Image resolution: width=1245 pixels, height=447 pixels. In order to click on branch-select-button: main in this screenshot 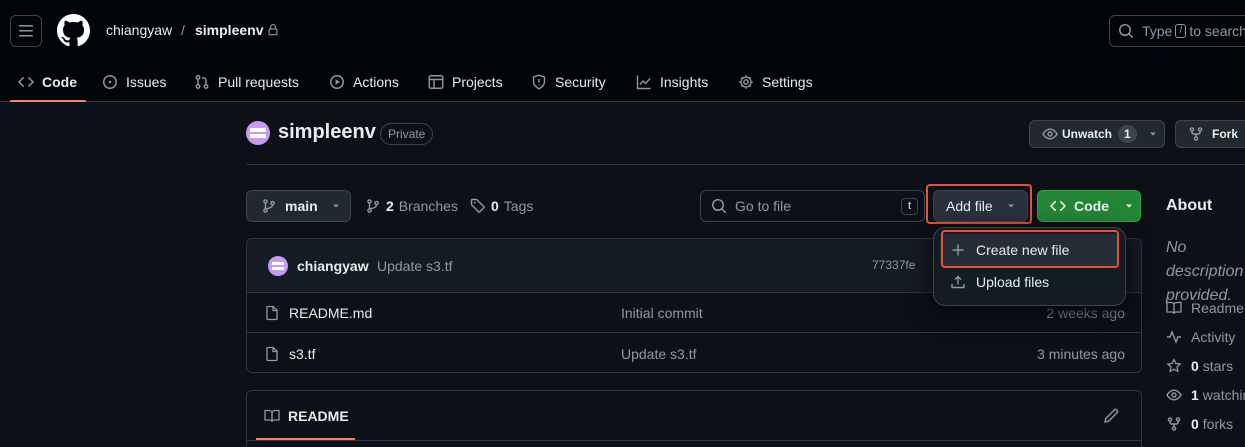, I will do `click(298, 206)`.